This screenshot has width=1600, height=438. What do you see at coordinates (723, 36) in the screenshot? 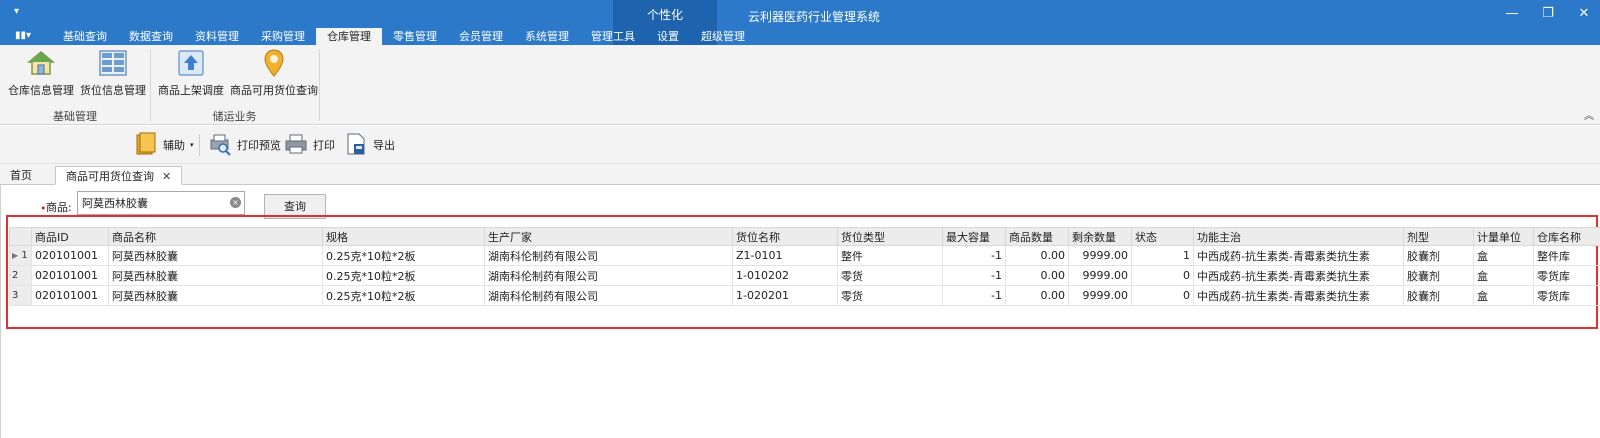
I see `tab-super-management: 超级管理` at bounding box center [723, 36].